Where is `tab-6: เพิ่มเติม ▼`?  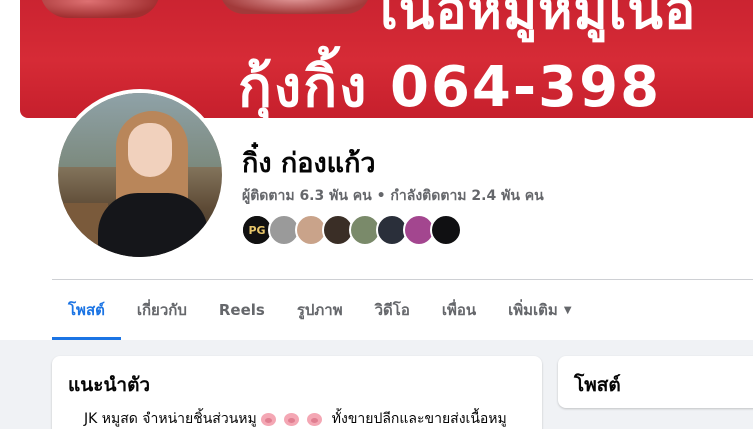 tab-6: เพิ่มเติม ▼ is located at coordinates (539, 310).